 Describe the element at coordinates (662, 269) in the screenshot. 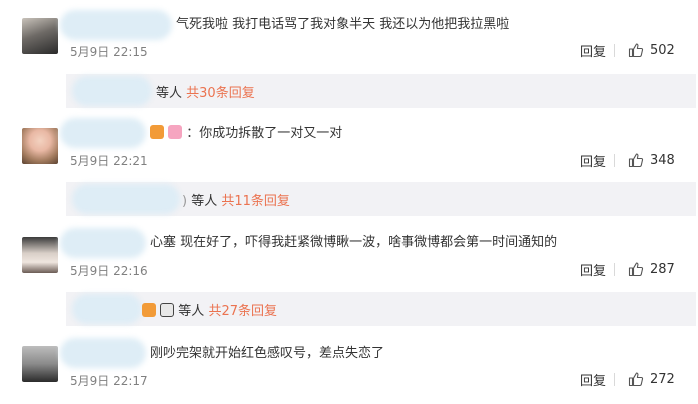

I see `like-count: 287` at that location.